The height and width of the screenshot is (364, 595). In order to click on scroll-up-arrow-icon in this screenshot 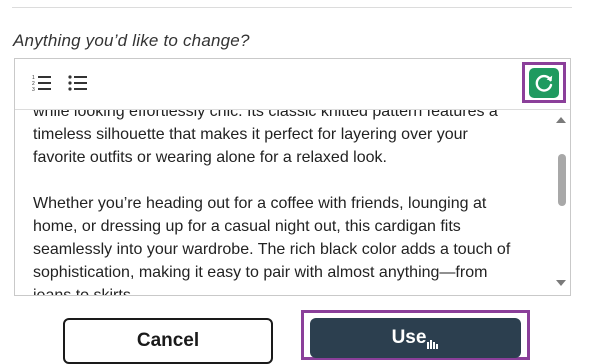, I will do `click(561, 120)`.